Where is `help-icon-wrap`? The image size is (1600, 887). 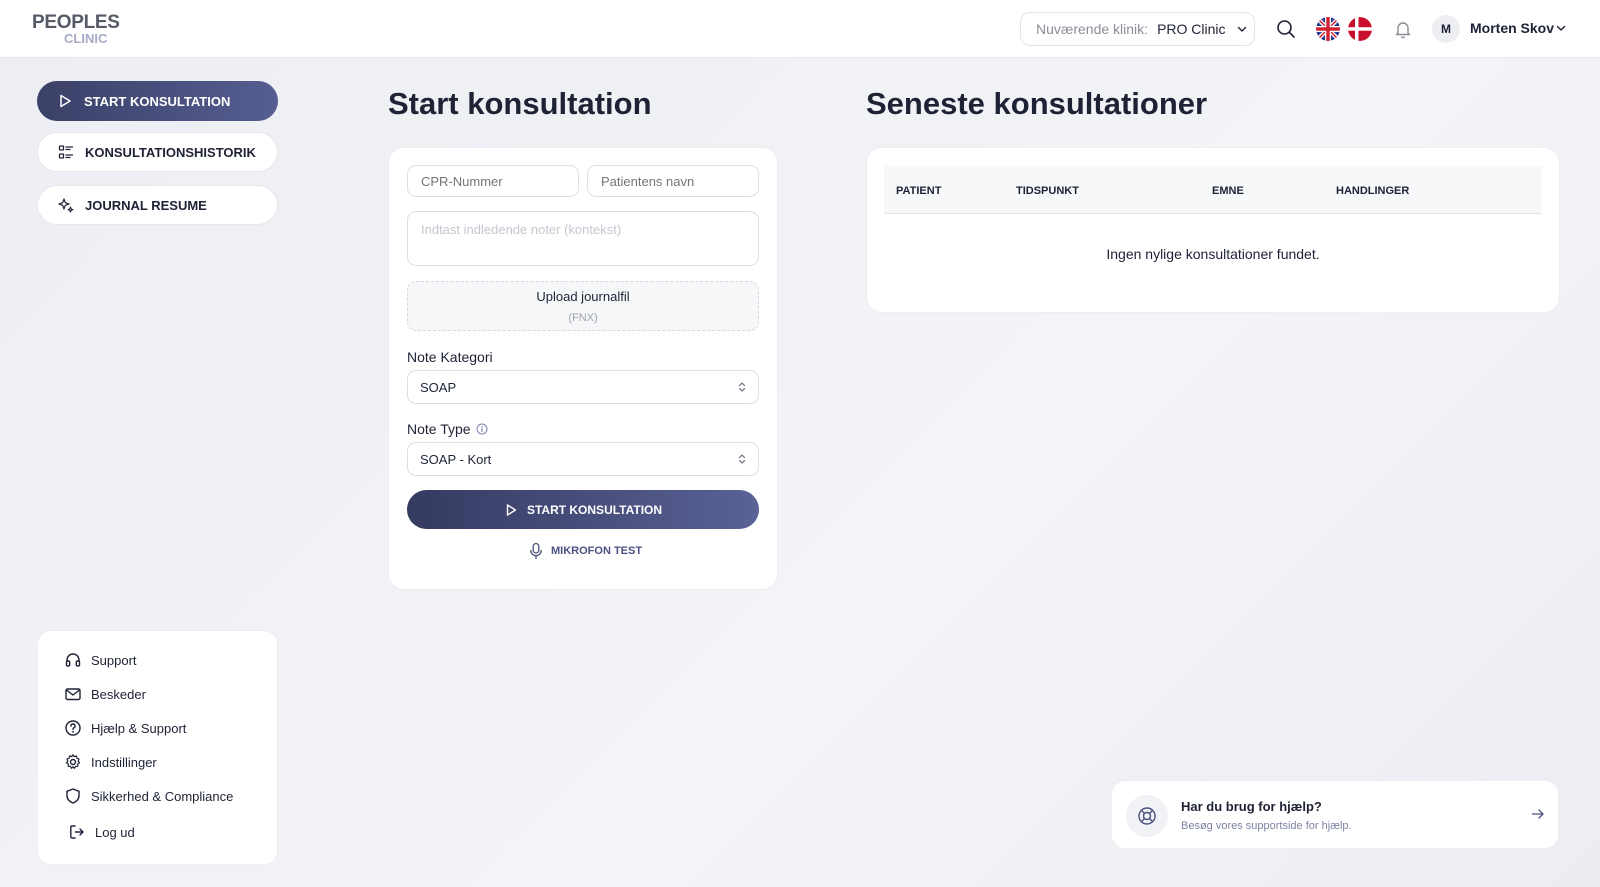
help-icon-wrap is located at coordinates (1147, 816).